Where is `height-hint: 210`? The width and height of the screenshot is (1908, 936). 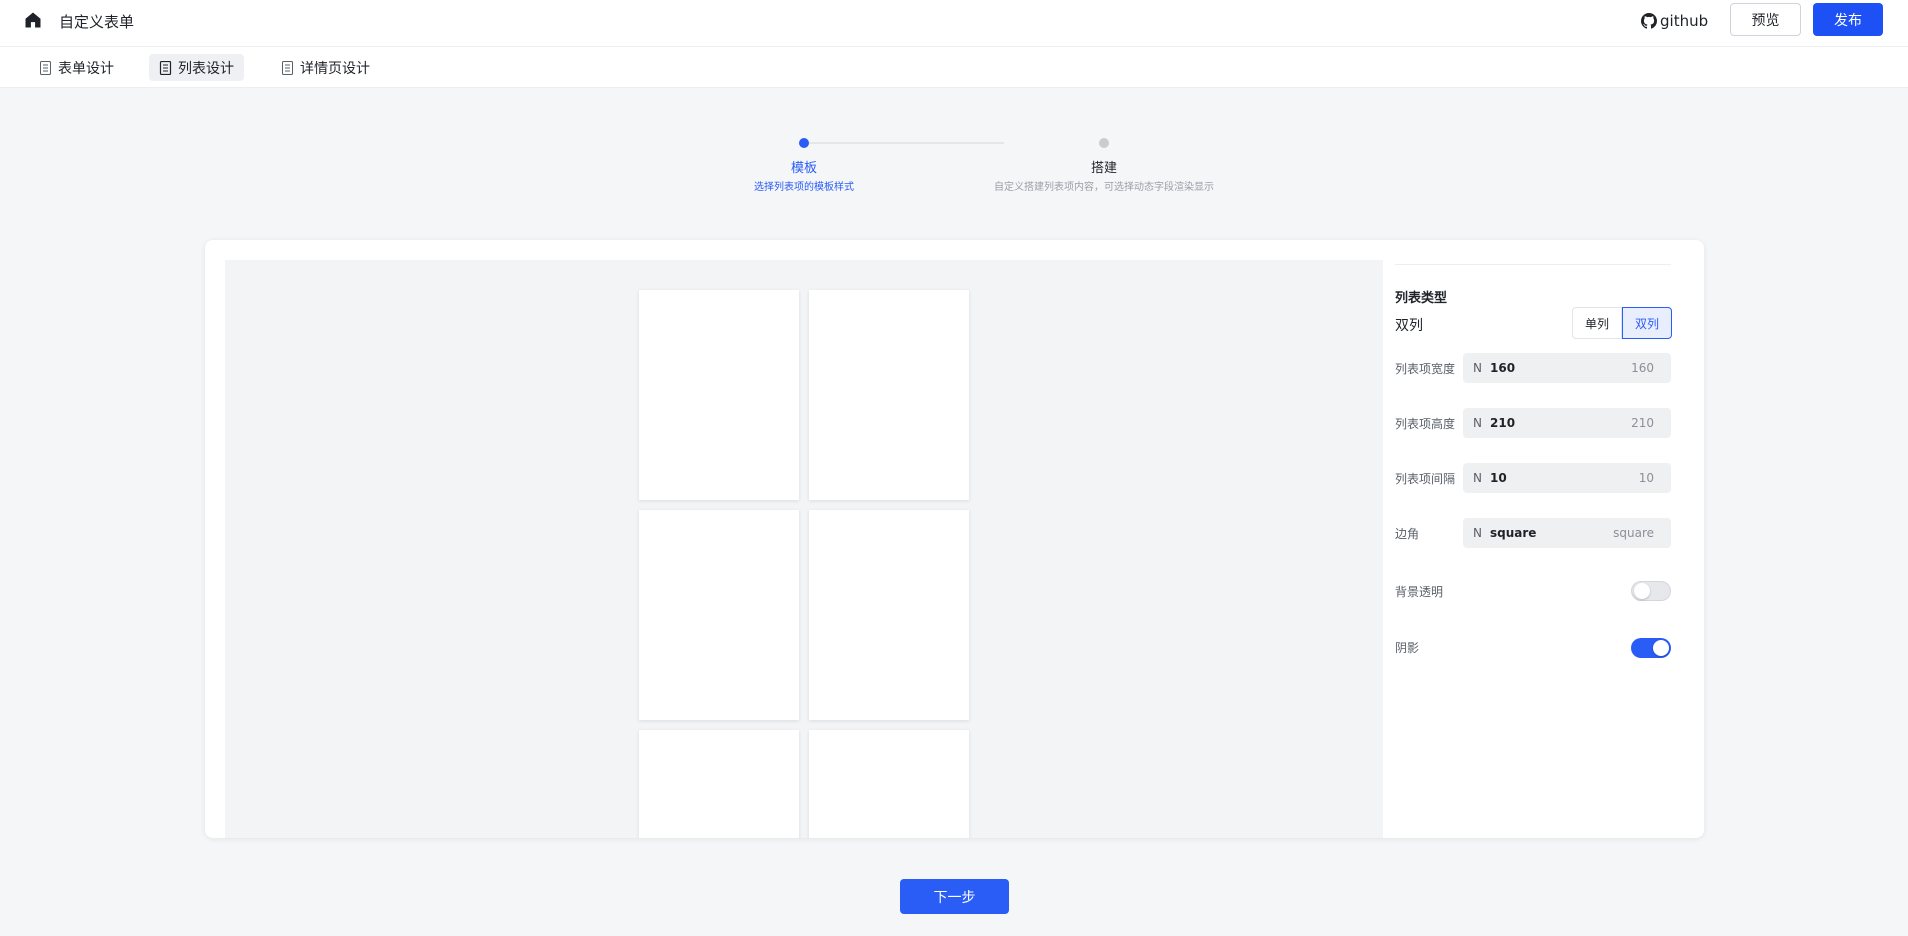
height-hint: 210 is located at coordinates (1642, 423).